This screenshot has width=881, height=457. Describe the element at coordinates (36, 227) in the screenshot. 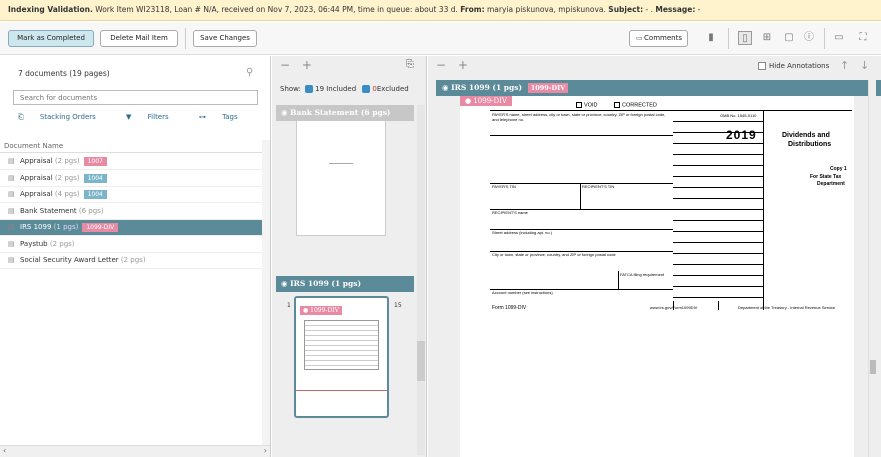

I see `document-name: IRS 1099` at that location.